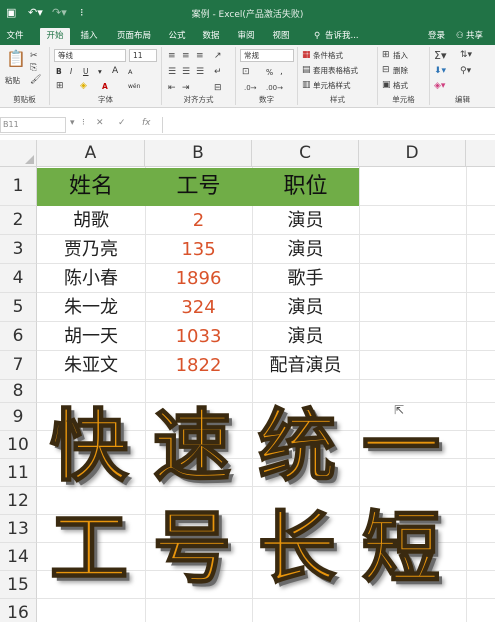  I want to click on cell-a4: 陈小春, so click(91, 278).